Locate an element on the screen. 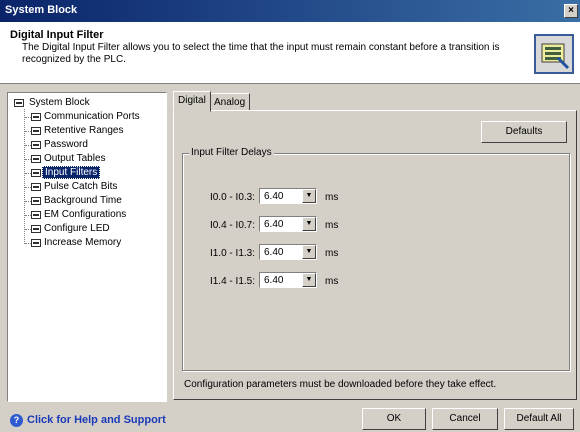 This screenshot has width=580, height=432. tree-root-label: System Block is located at coordinates (59, 102).